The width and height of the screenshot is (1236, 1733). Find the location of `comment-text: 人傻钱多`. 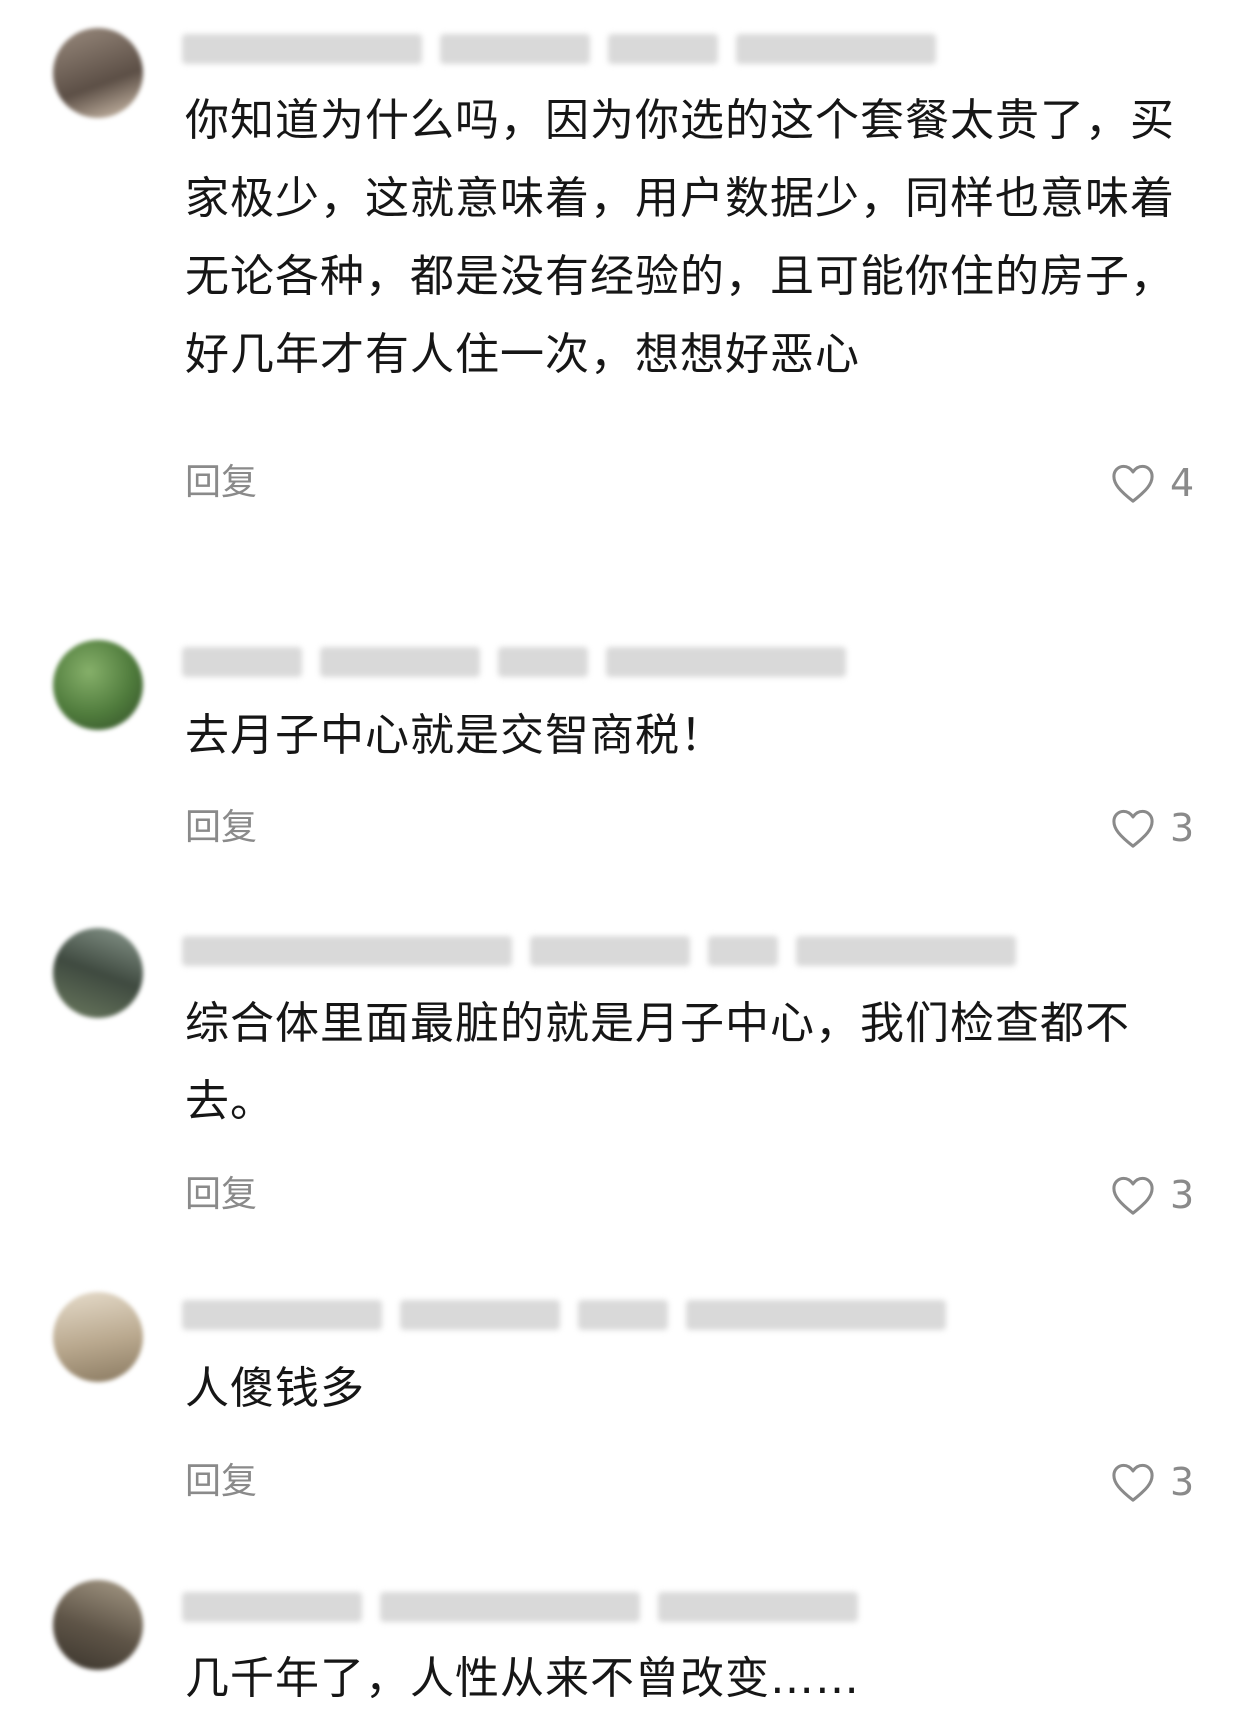

comment-text: 人傻钱多 is located at coordinates (275, 1388).